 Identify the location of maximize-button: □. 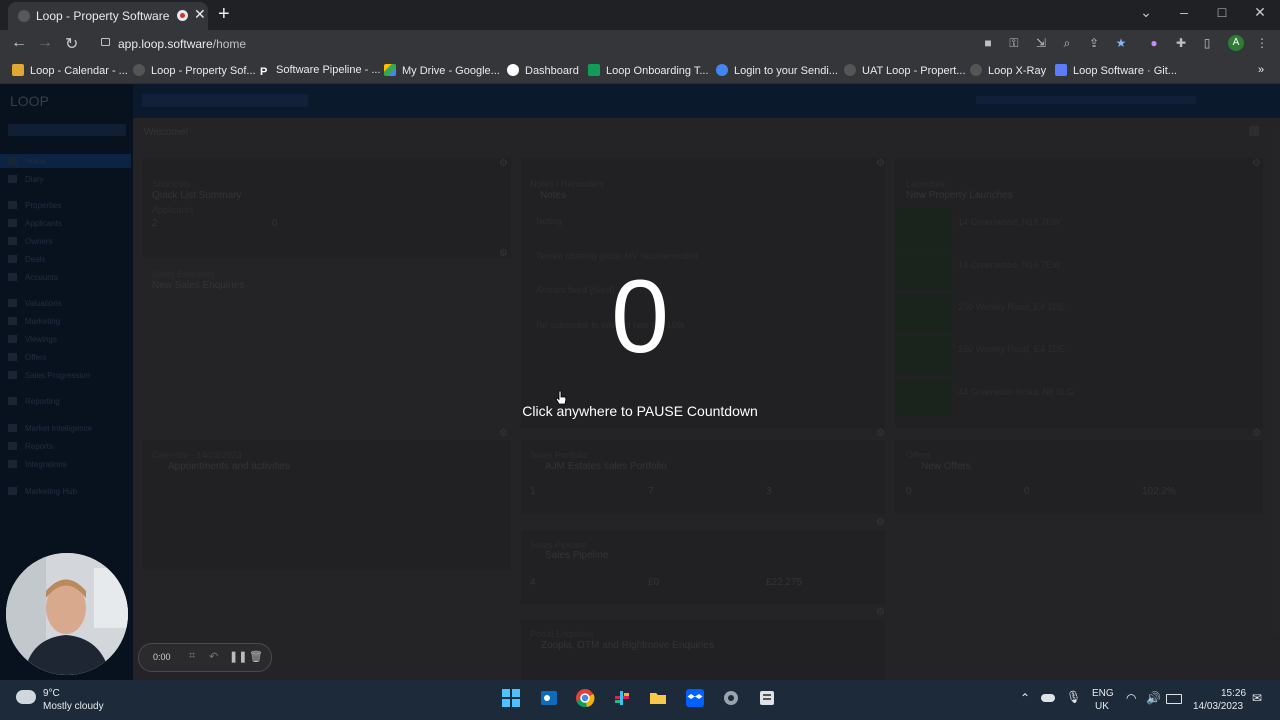
(1222, 12).